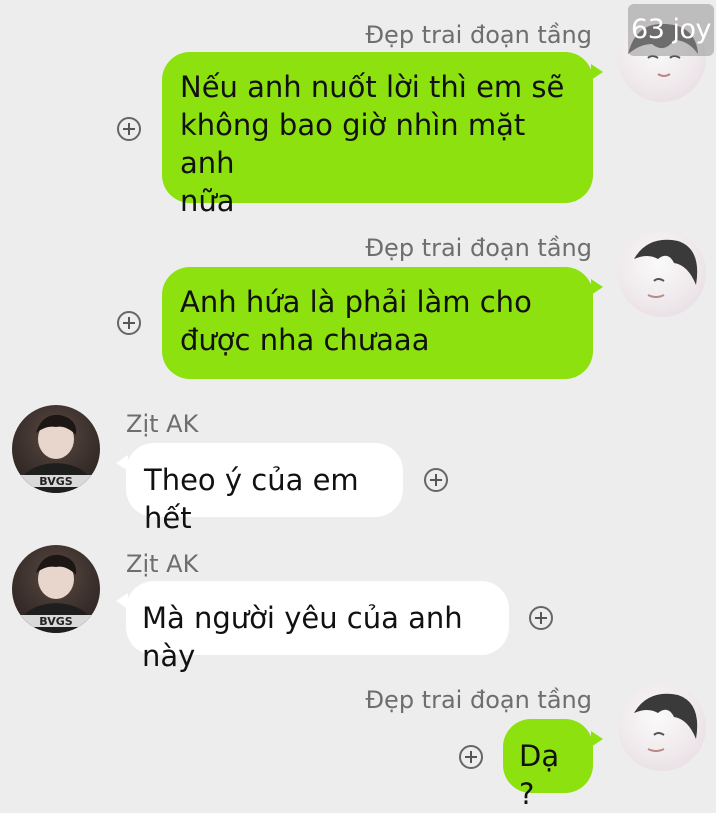 This screenshot has height=813, width=716. Describe the element at coordinates (671, 30) in the screenshot. I see `watermark: 63 joy` at that location.